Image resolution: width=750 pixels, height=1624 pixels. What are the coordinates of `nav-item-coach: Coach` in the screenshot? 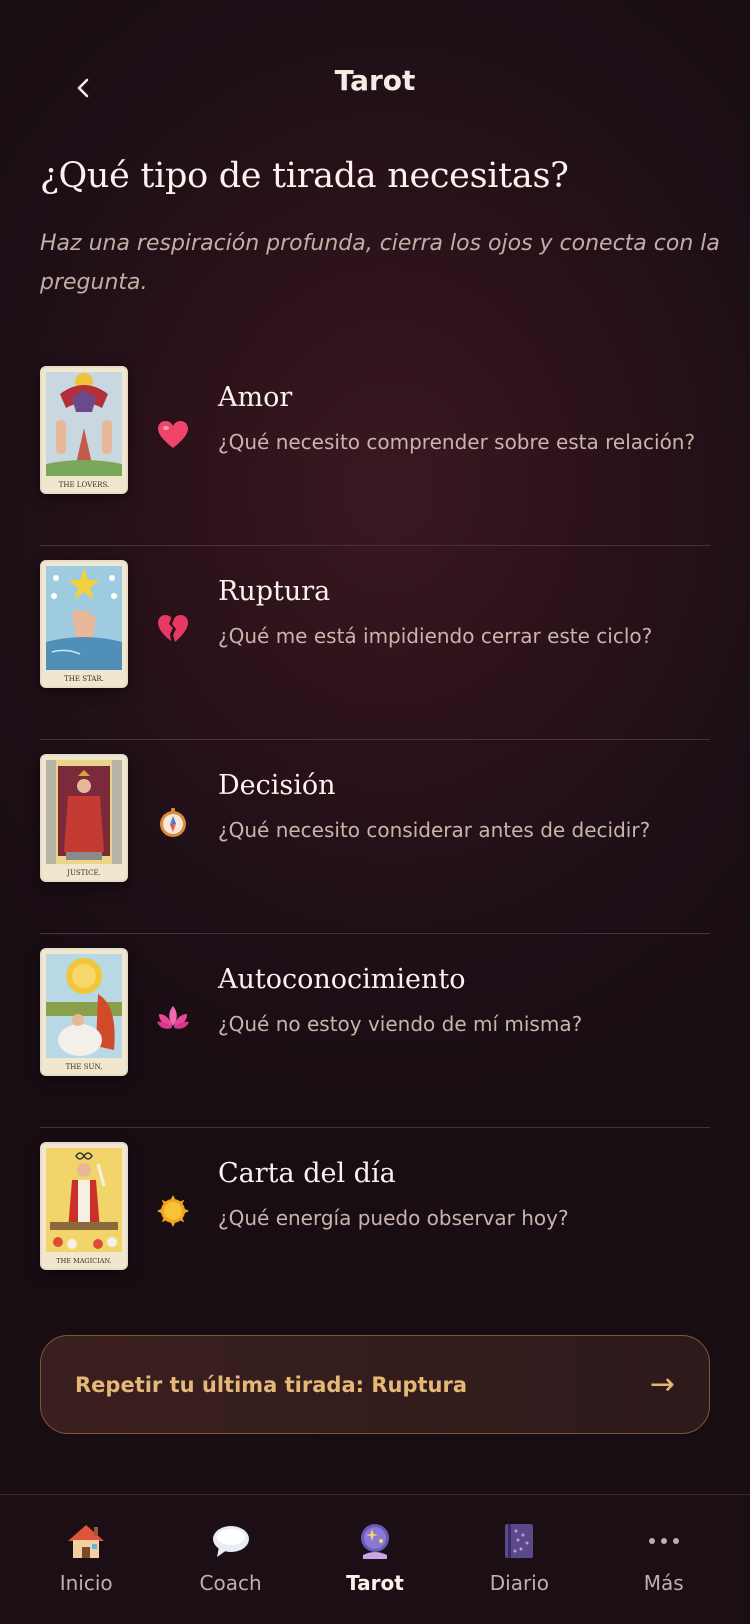 It's located at (231, 1559).